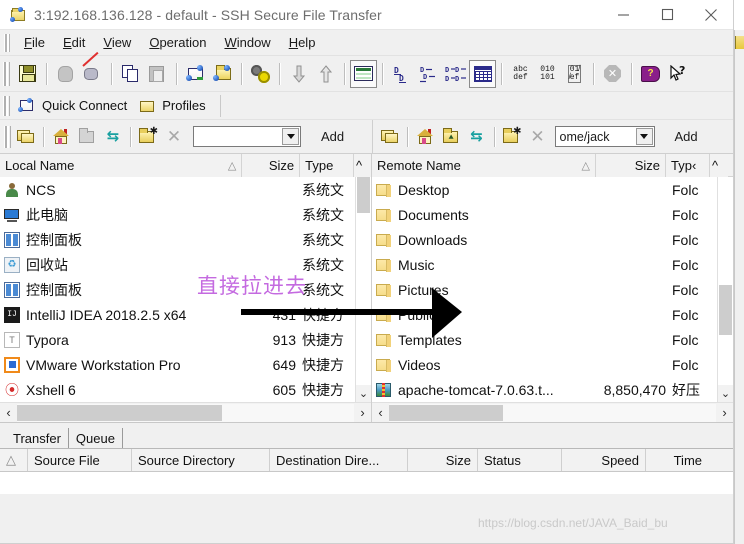 This screenshot has height=544, width=744. What do you see at coordinates (552, 389) in the screenshot?
I see `table-row: apache-tomcat-7.0.63.t... 8,850,470 好压` at bounding box center [552, 389].